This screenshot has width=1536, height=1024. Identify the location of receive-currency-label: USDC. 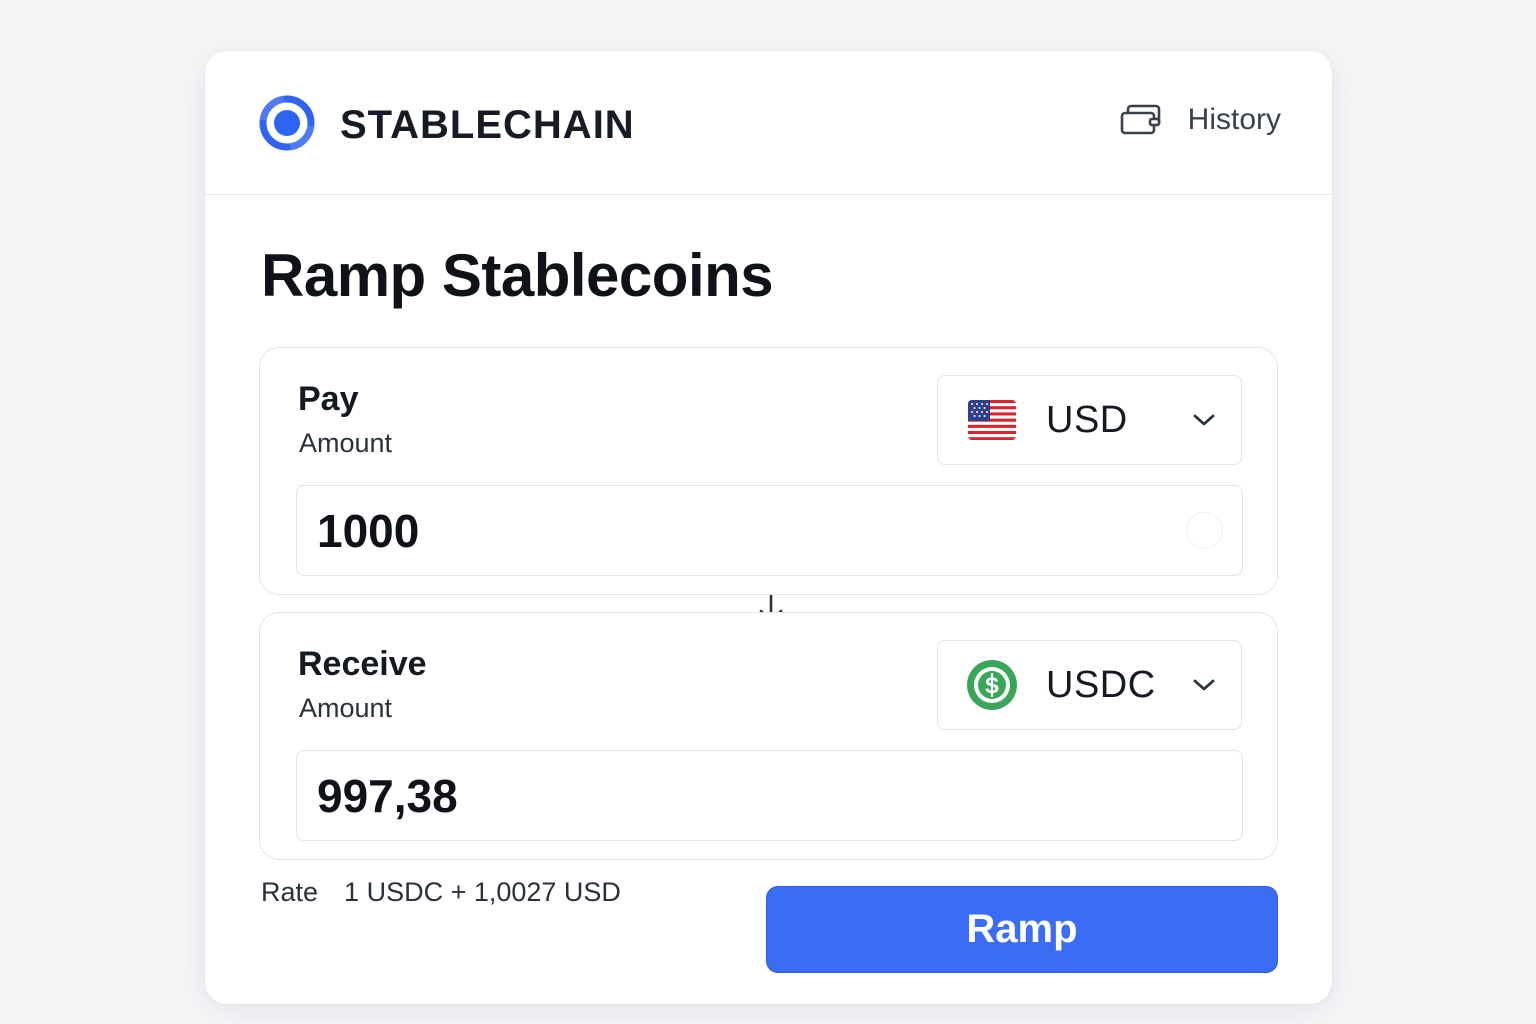
(1101, 684).